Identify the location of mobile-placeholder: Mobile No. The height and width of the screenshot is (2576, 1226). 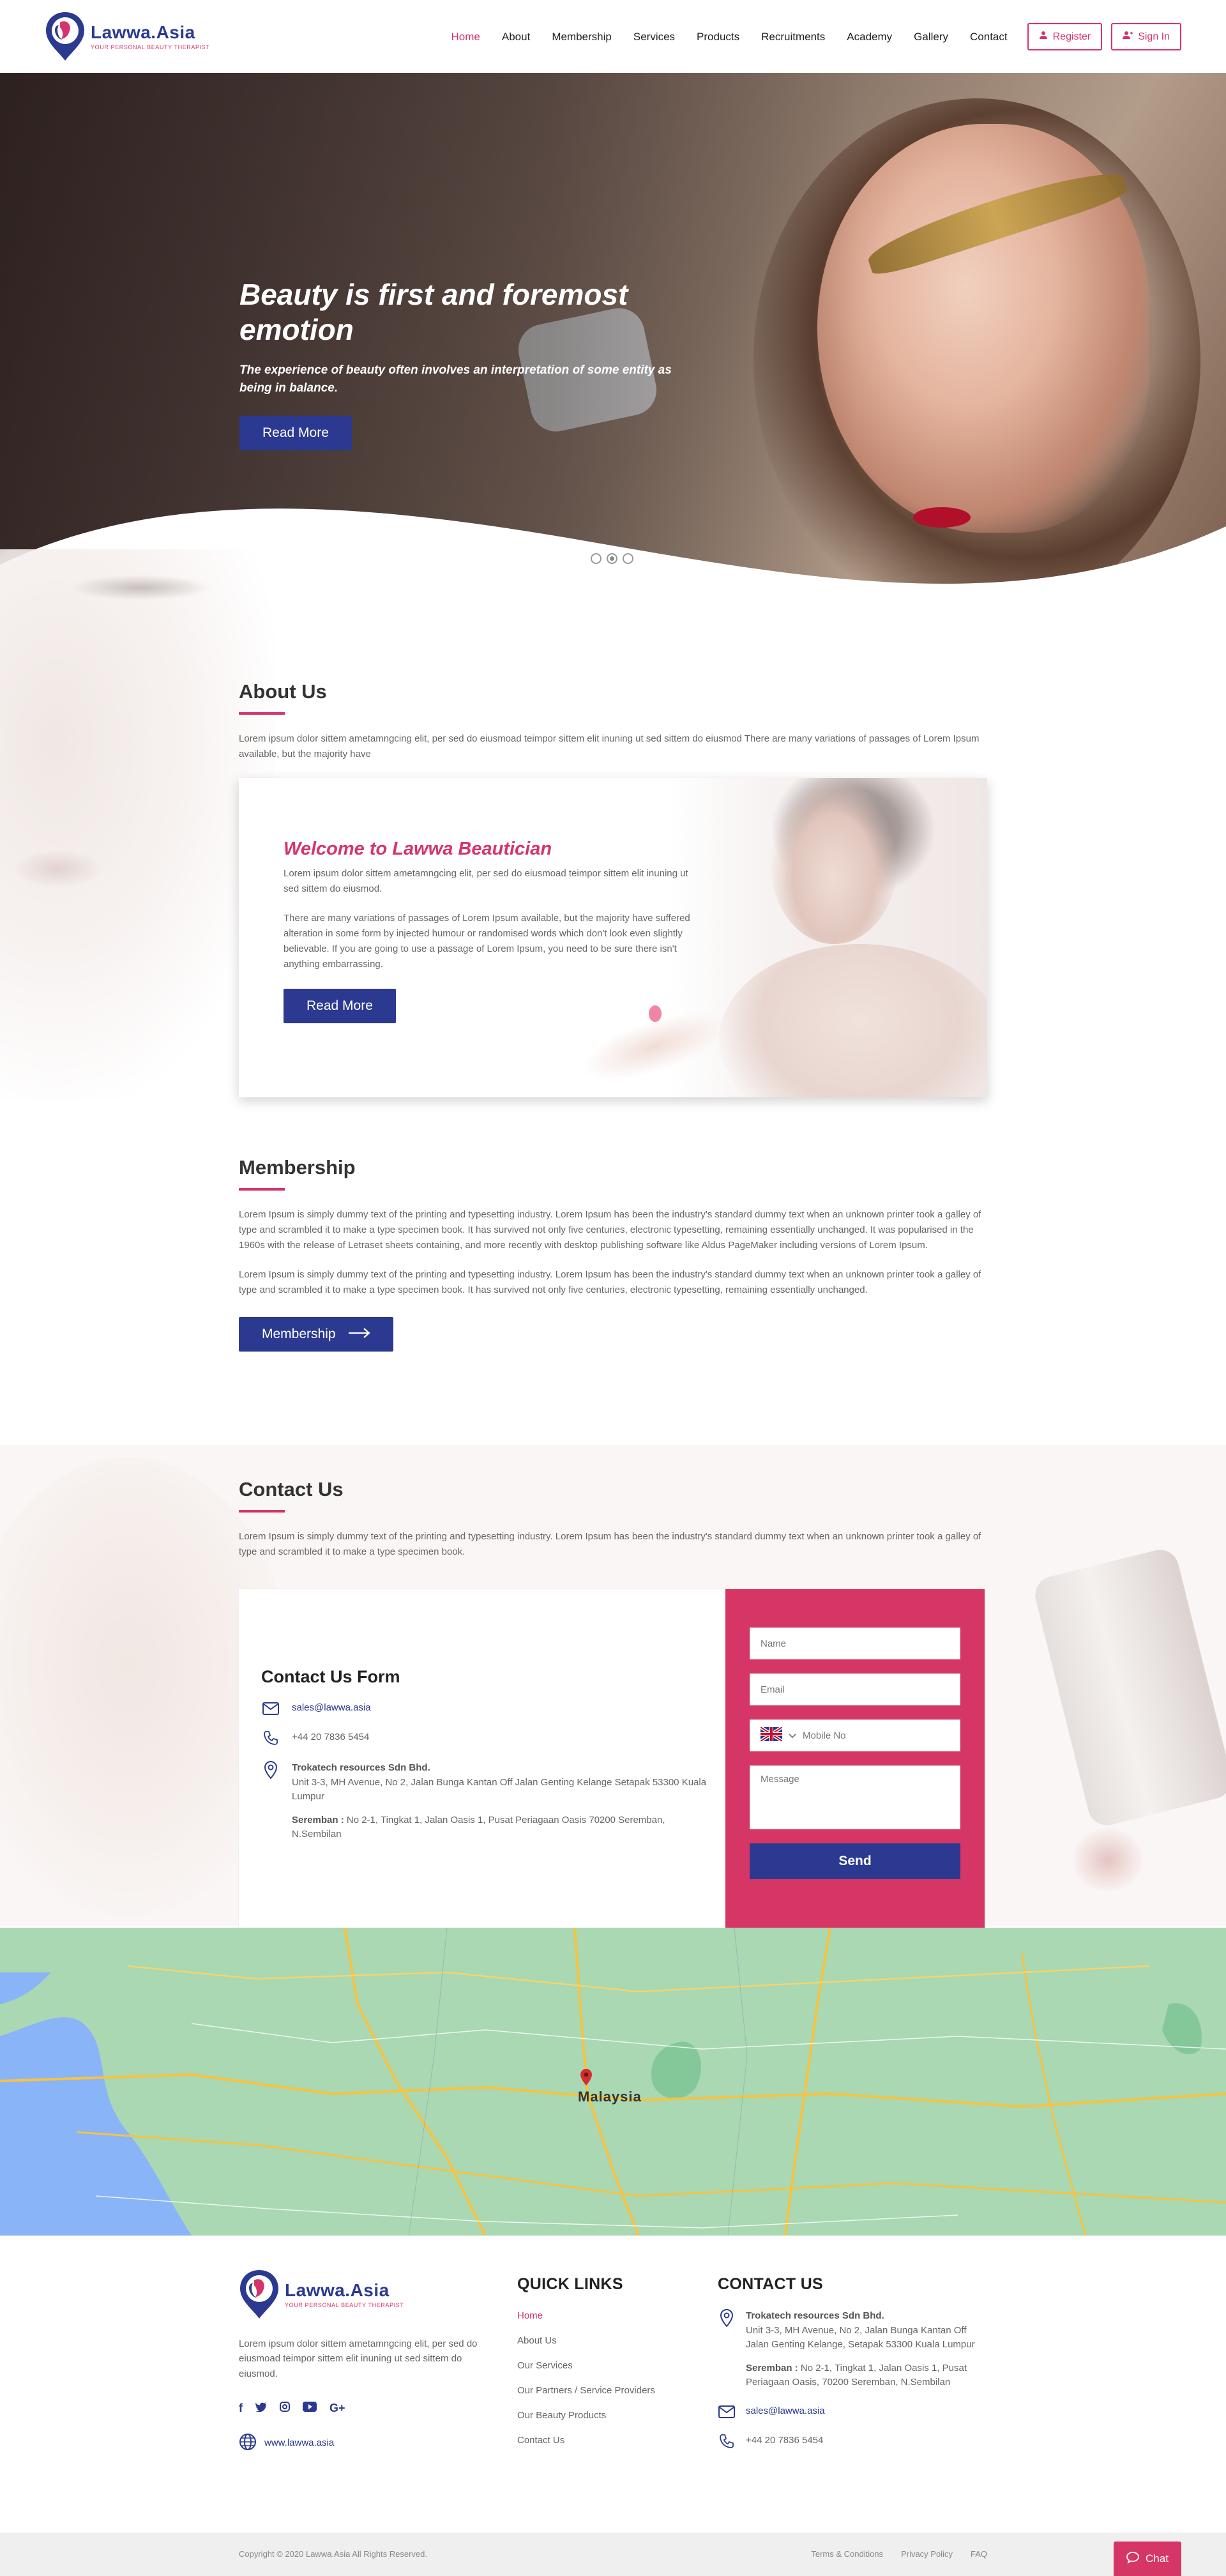
(824, 1736).